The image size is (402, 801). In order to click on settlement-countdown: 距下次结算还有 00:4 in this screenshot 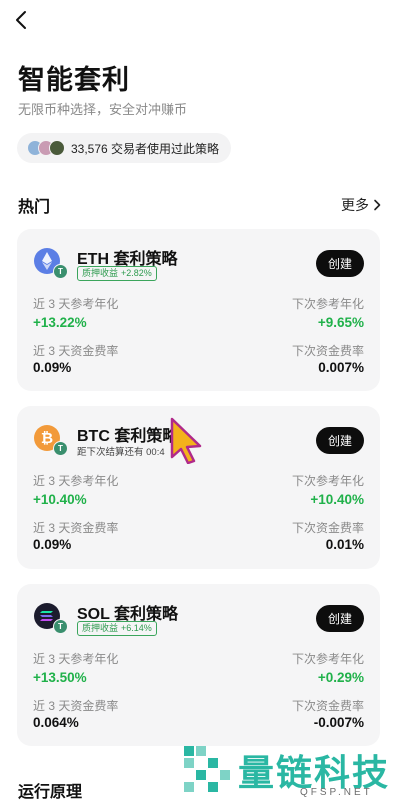, I will do `click(121, 452)`.